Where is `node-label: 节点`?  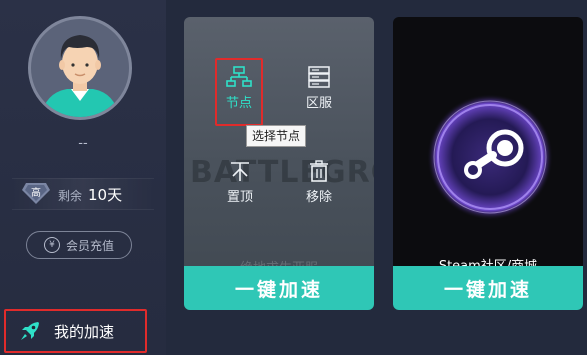
node-label: 节点 is located at coordinates (238, 103).